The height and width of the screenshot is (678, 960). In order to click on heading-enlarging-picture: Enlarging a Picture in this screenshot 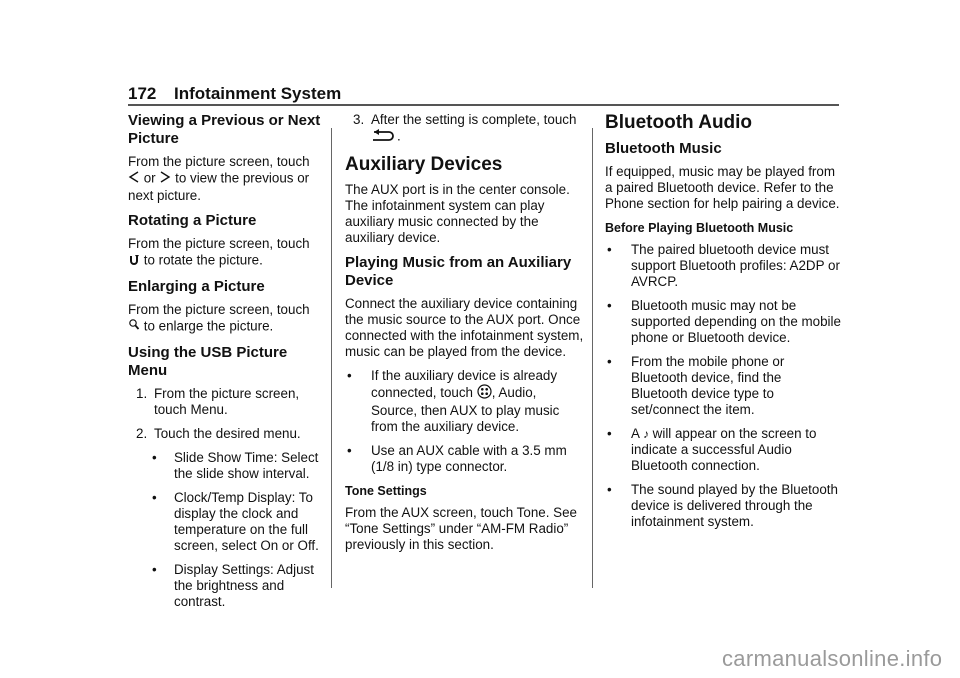, I will do `click(196, 286)`.